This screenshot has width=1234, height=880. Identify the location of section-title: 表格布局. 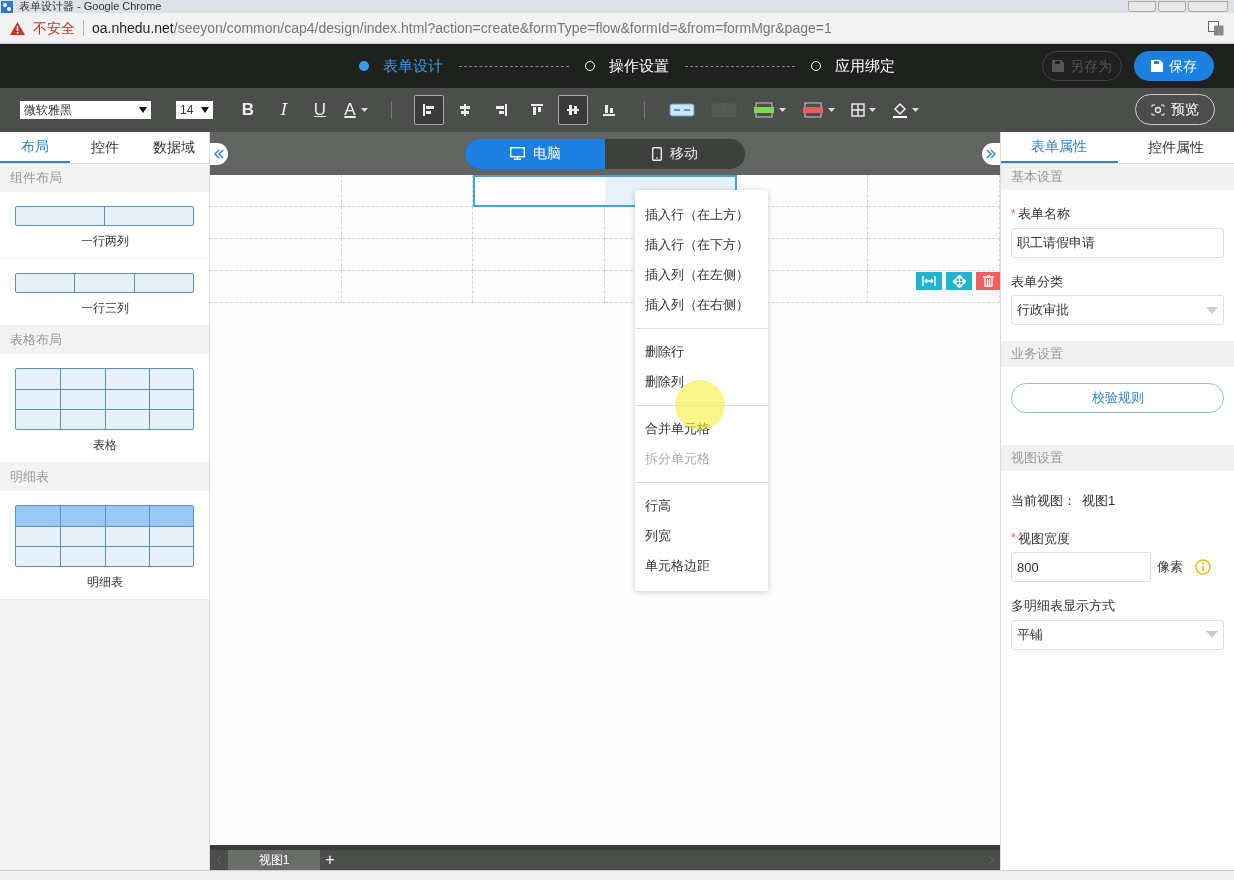
(36, 340).